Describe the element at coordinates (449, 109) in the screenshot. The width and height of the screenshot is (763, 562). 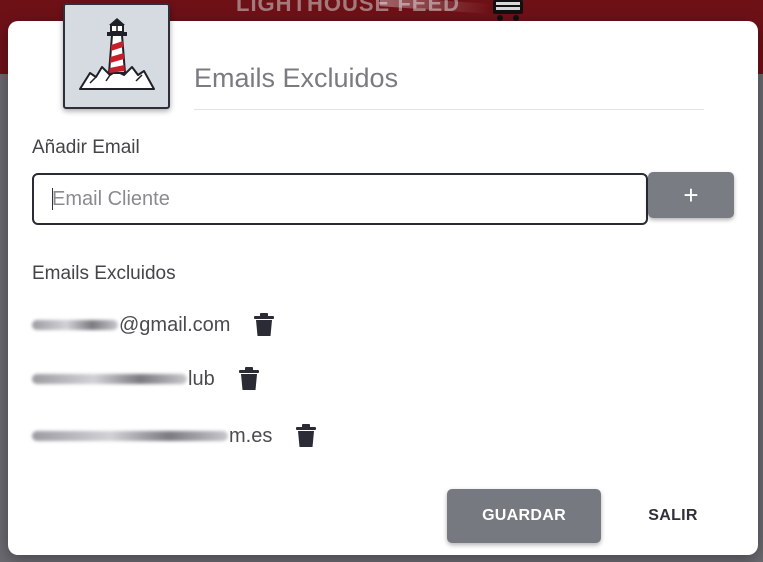
I see `title-divider` at that location.